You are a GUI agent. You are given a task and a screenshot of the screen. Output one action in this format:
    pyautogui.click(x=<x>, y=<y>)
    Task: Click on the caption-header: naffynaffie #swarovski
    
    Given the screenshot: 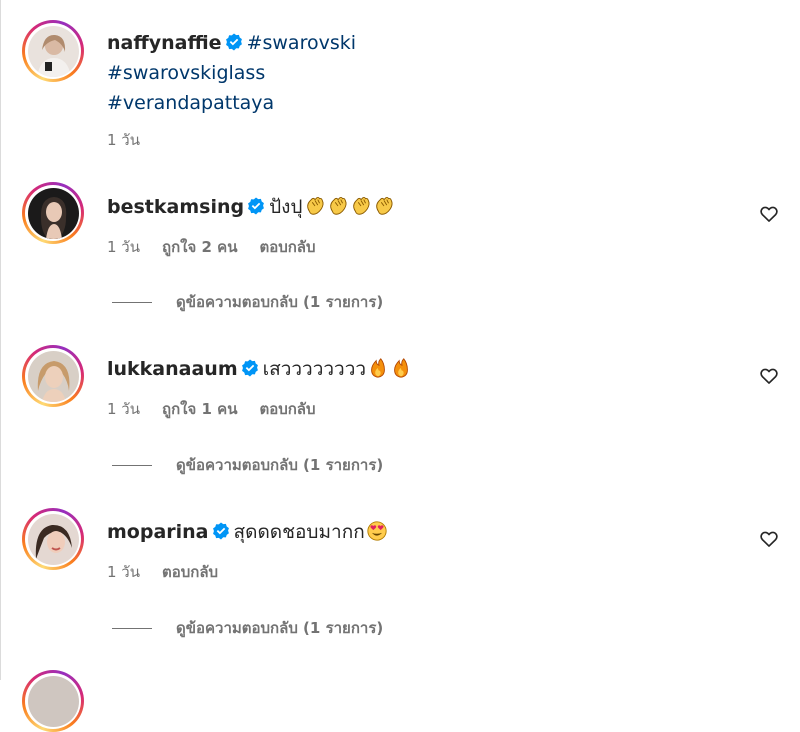 What is the action you would take?
    pyautogui.click(x=423, y=43)
    